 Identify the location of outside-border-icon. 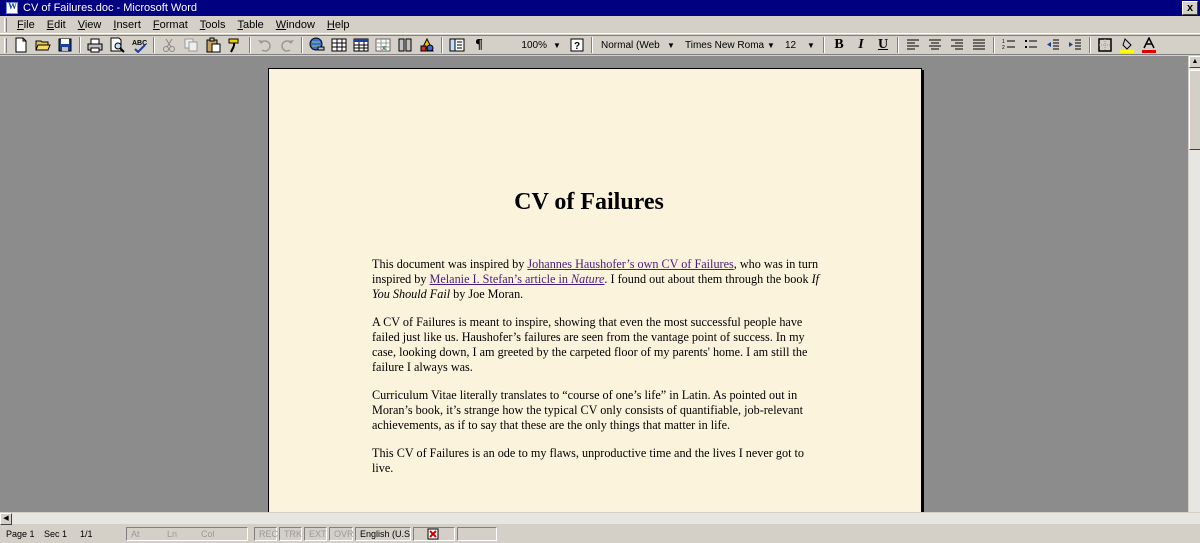
(1105, 45).